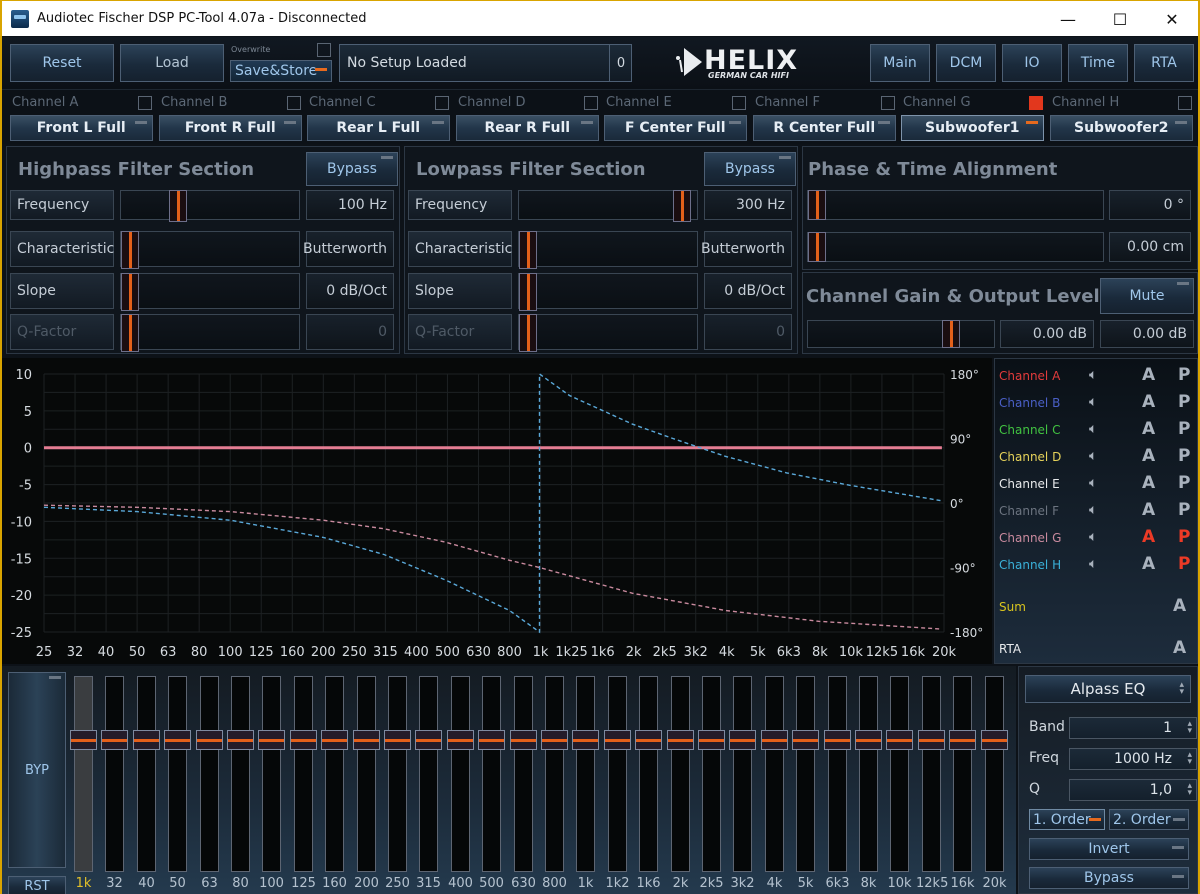  What do you see at coordinates (460, 883) in the screenshot?
I see `eq-band-label: 400` at bounding box center [460, 883].